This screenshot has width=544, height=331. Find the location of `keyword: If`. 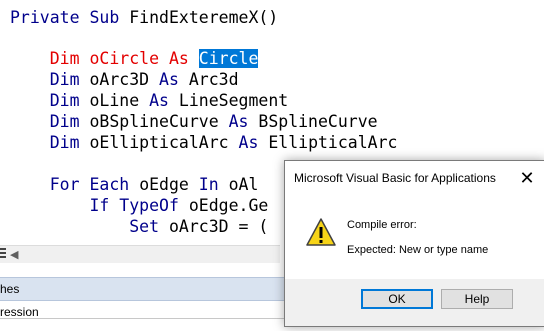

keyword: If is located at coordinates (99, 205).